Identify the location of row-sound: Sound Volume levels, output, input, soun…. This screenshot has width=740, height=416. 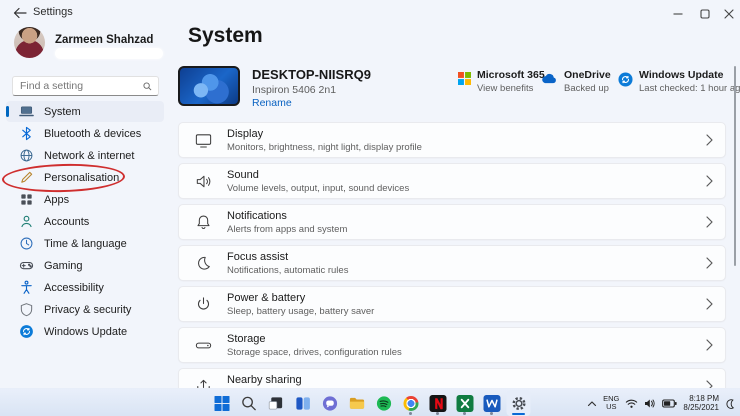
(452, 181).